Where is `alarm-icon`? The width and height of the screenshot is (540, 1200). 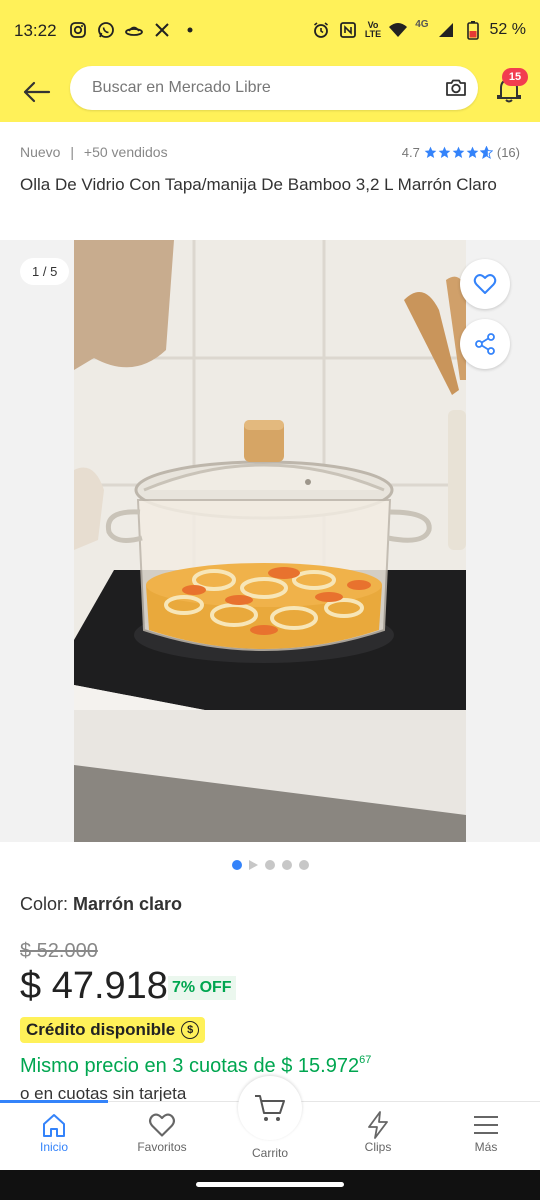 alarm-icon is located at coordinates (321, 30).